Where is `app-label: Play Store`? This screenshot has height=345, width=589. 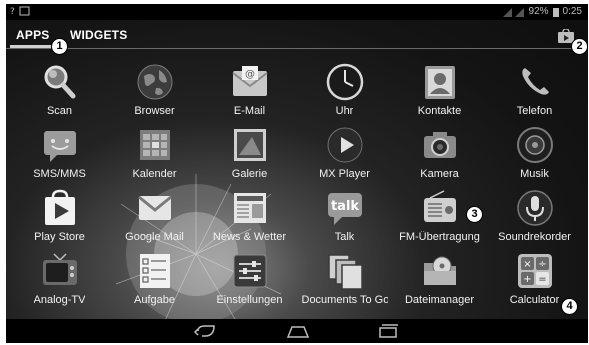
app-label: Play Store is located at coordinates (59, 237).